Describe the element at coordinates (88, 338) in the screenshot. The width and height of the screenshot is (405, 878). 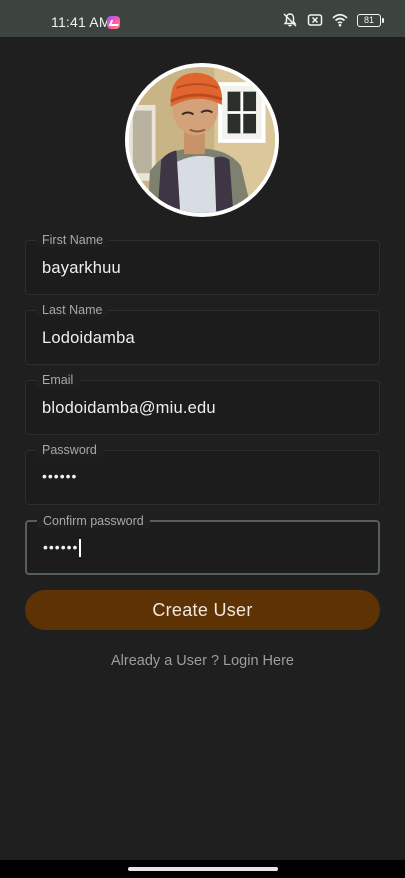
I see `last-name-input: Lodoidamba` at that location.